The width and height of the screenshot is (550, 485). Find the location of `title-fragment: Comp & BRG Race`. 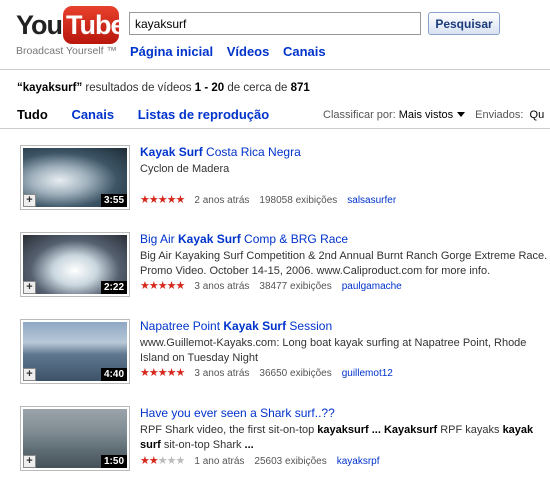

title-fragment: Comp & BRG Race is located at coordinates (294, 239).